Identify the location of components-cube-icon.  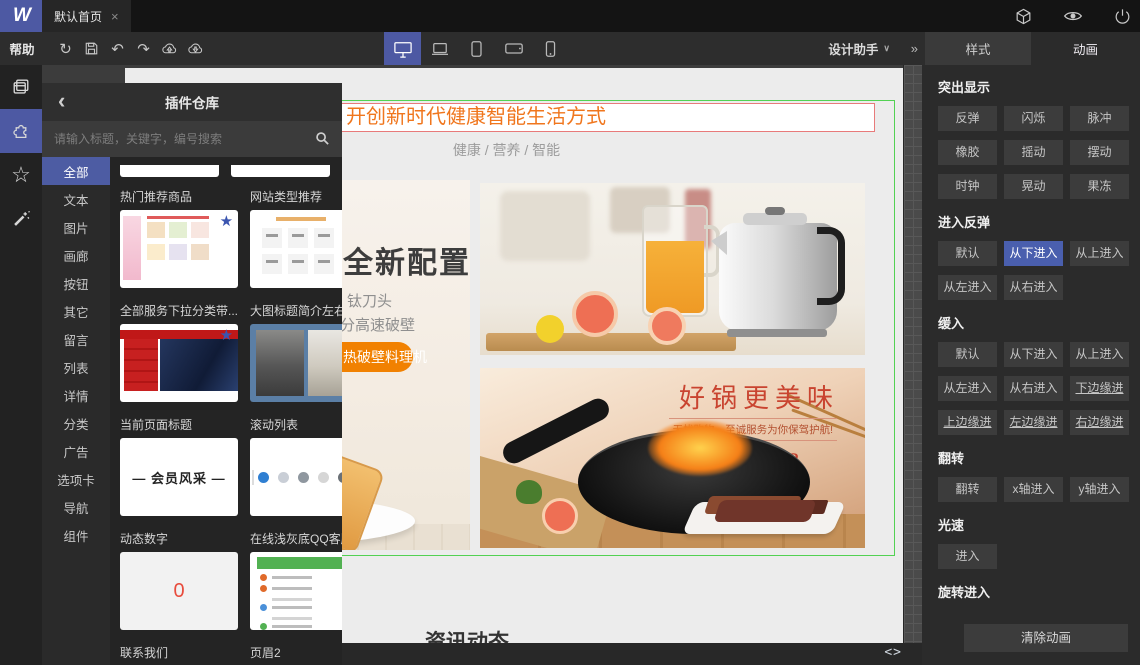
(1023, 16).